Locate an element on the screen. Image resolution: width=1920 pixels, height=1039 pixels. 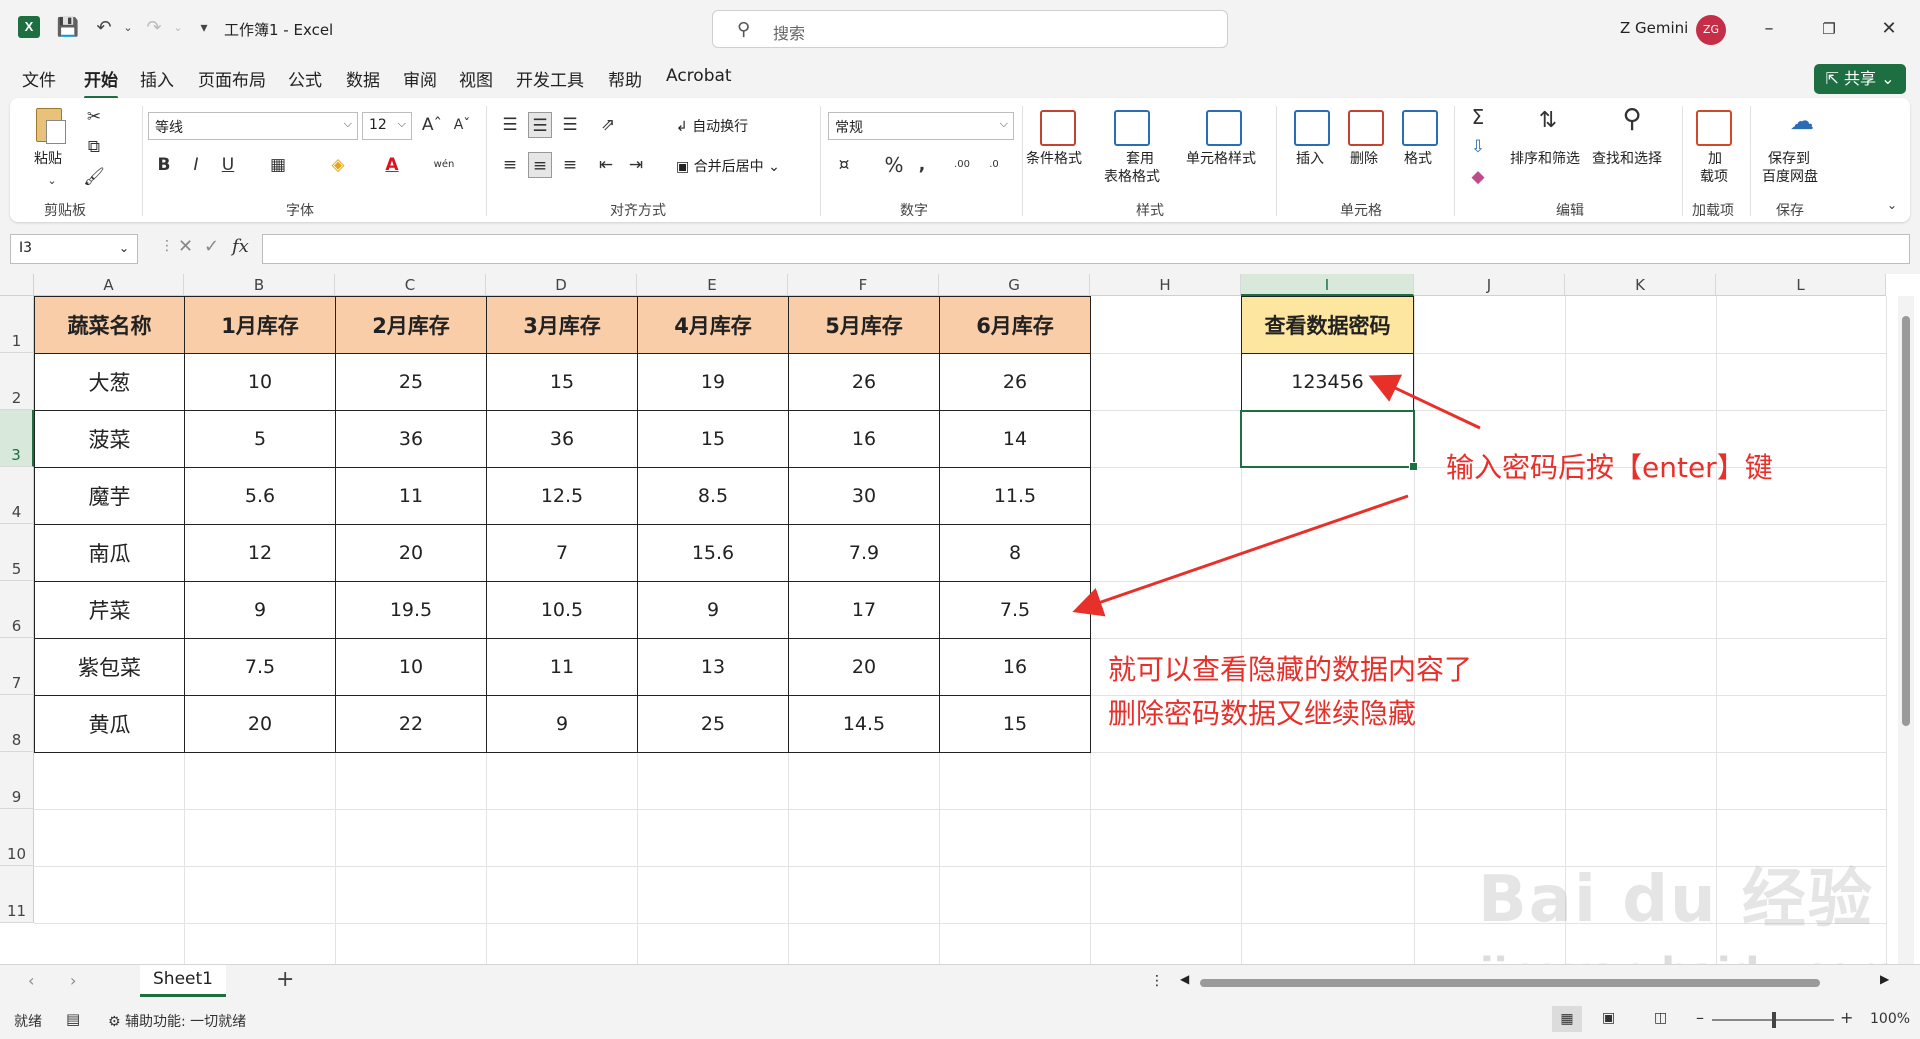
minimize-icon: – is located at coordinates (1769, 29).